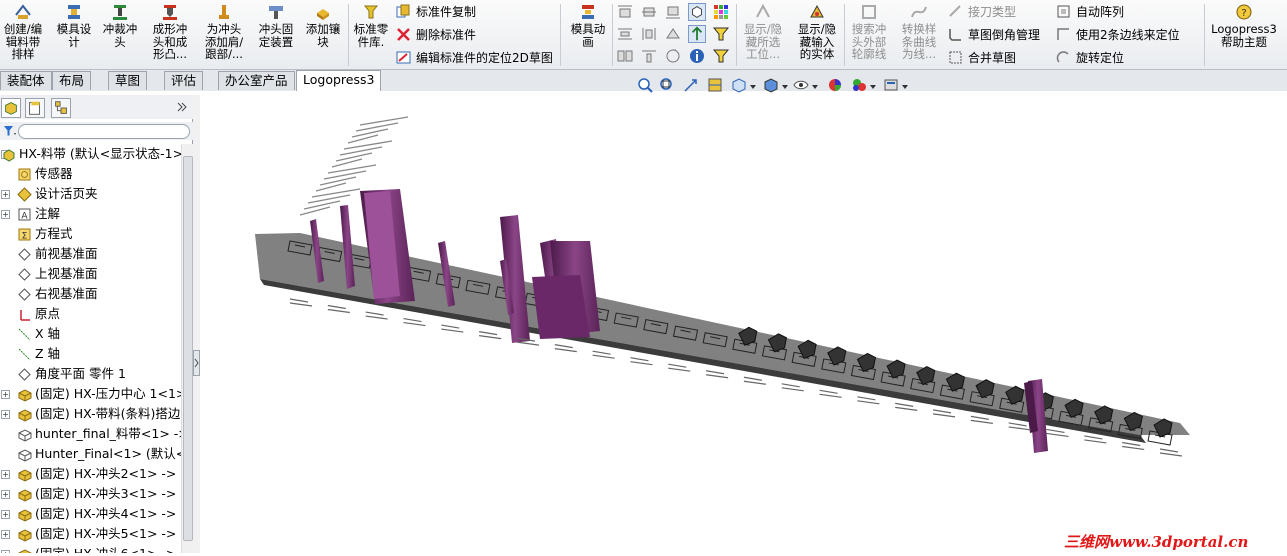  Describe the element at coordinates (645, 85) in the screenshot. I see `zoom-fit-icon` at that location.